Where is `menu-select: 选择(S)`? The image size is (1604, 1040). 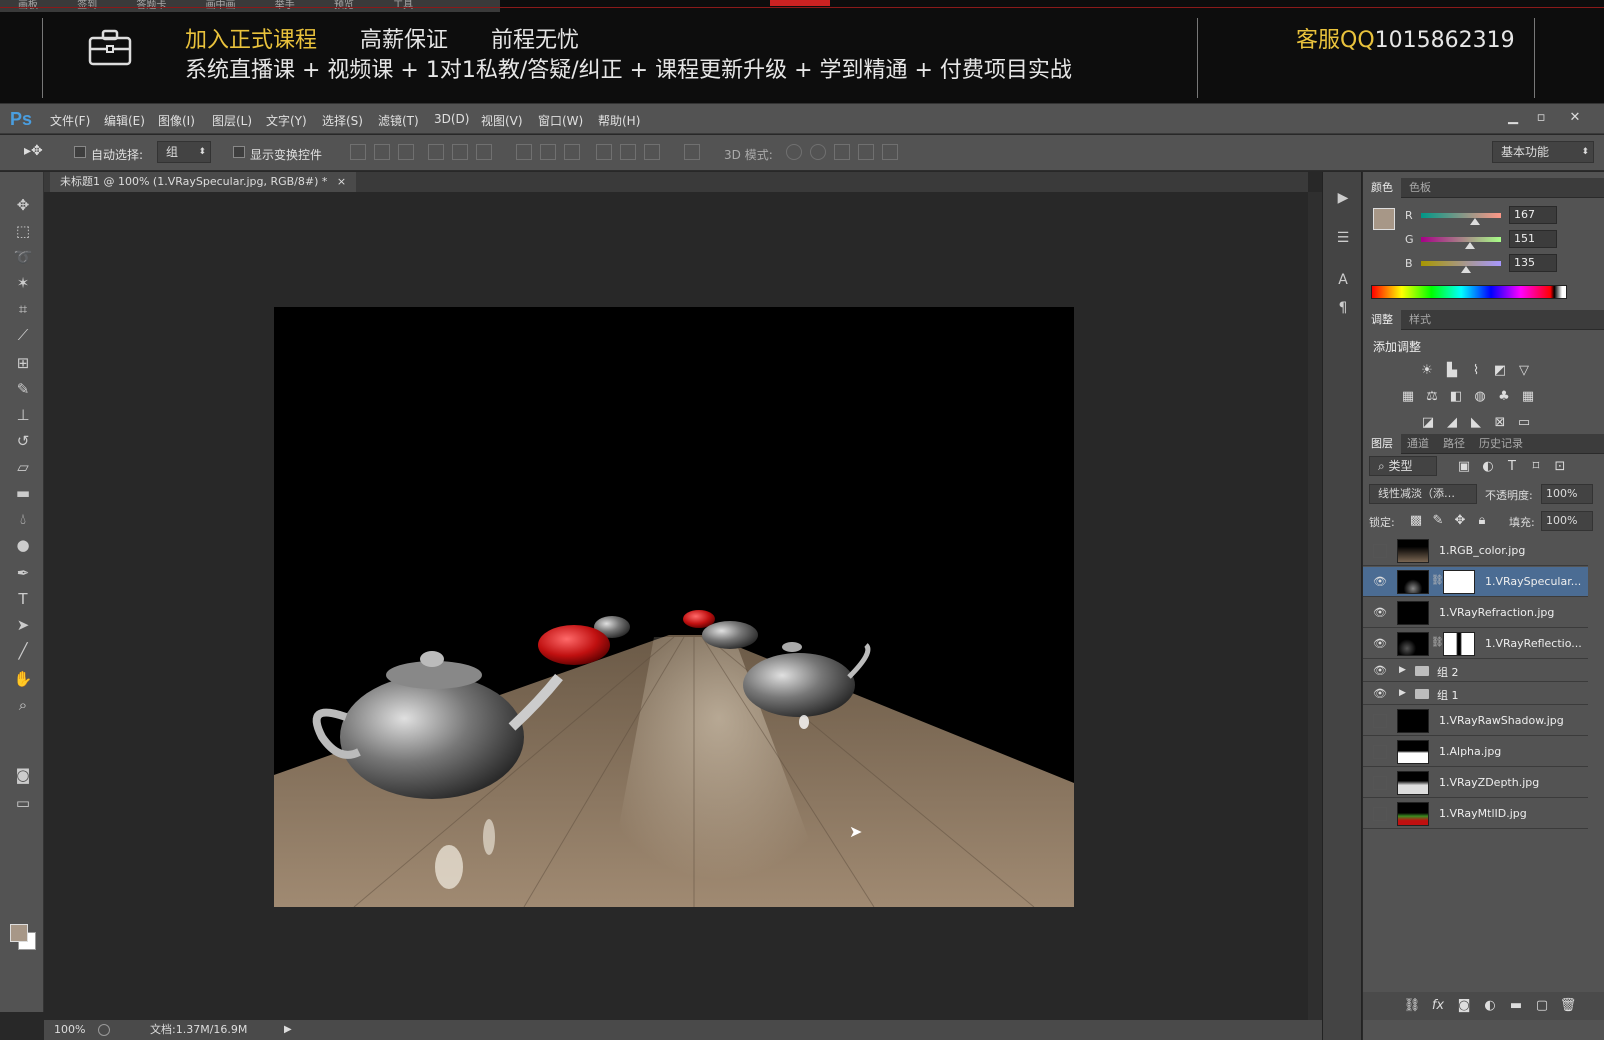 menu-select: 选择(S) is located at coordinates (342, 120).